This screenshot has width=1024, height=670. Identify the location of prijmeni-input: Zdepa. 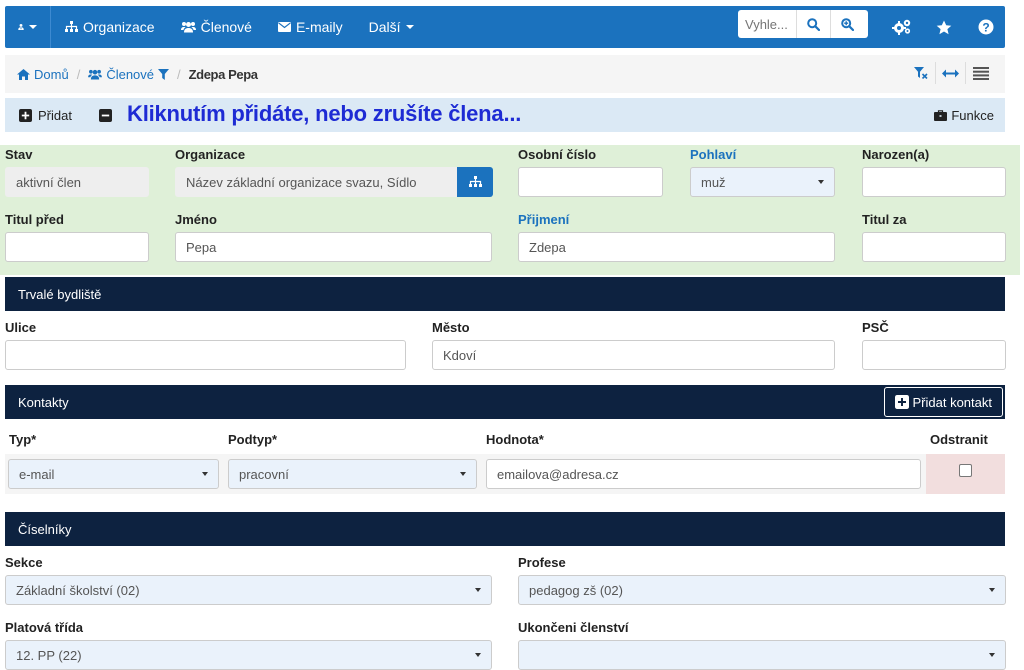
(676, 247).